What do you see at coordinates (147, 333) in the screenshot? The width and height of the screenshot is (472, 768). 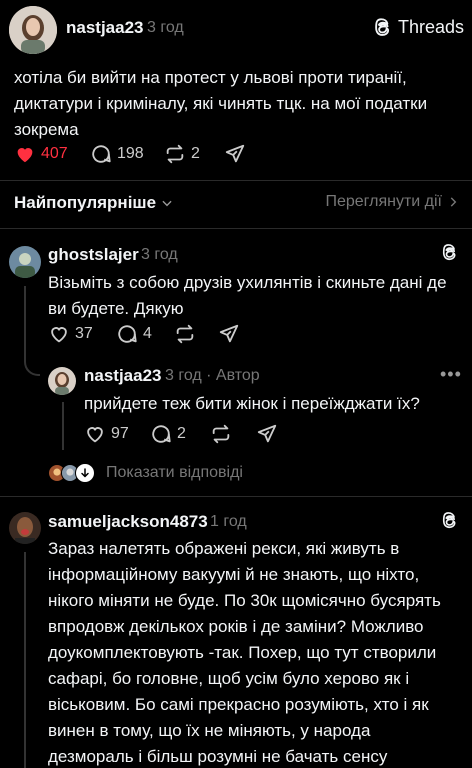 I see `comment-1-reply-count: 4` at bounding box center [147, 333].